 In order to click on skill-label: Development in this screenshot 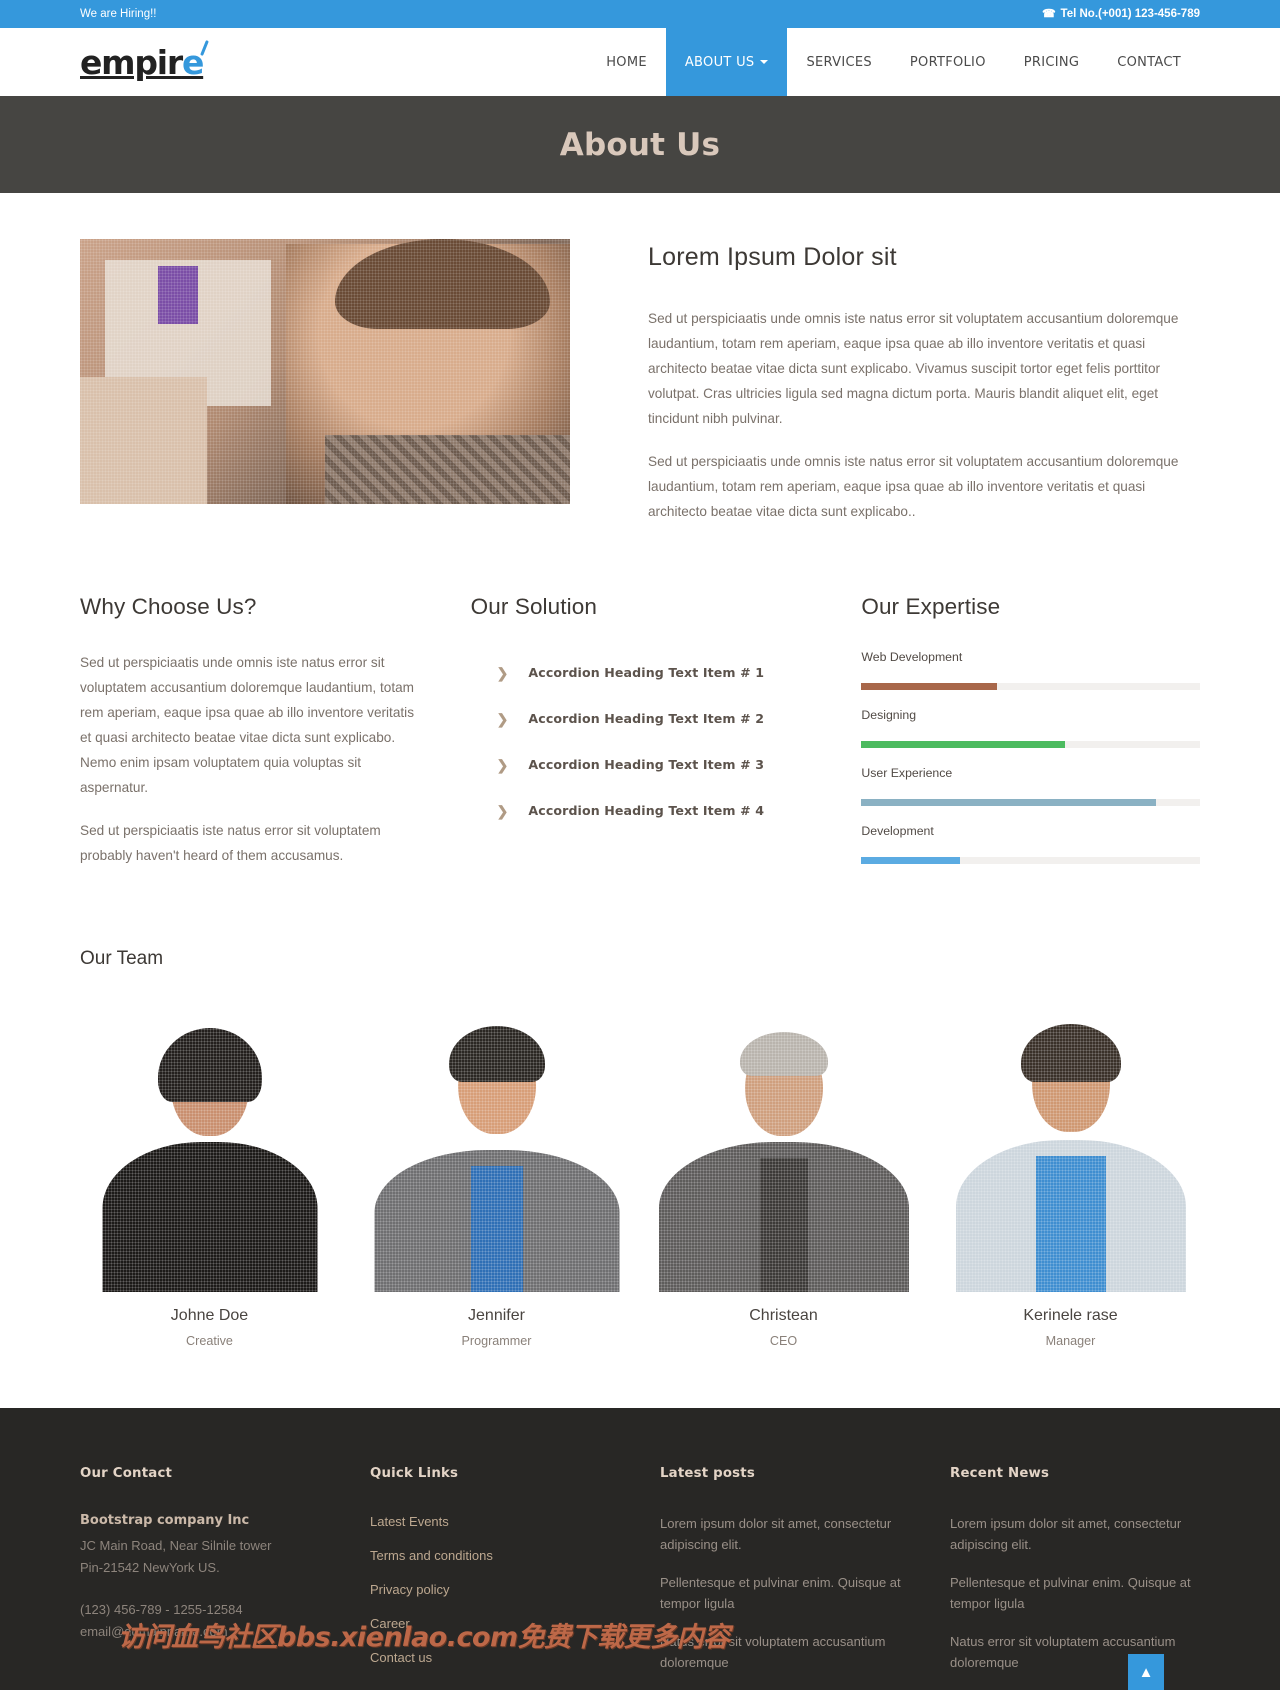, I will do `click(897, 831)`.